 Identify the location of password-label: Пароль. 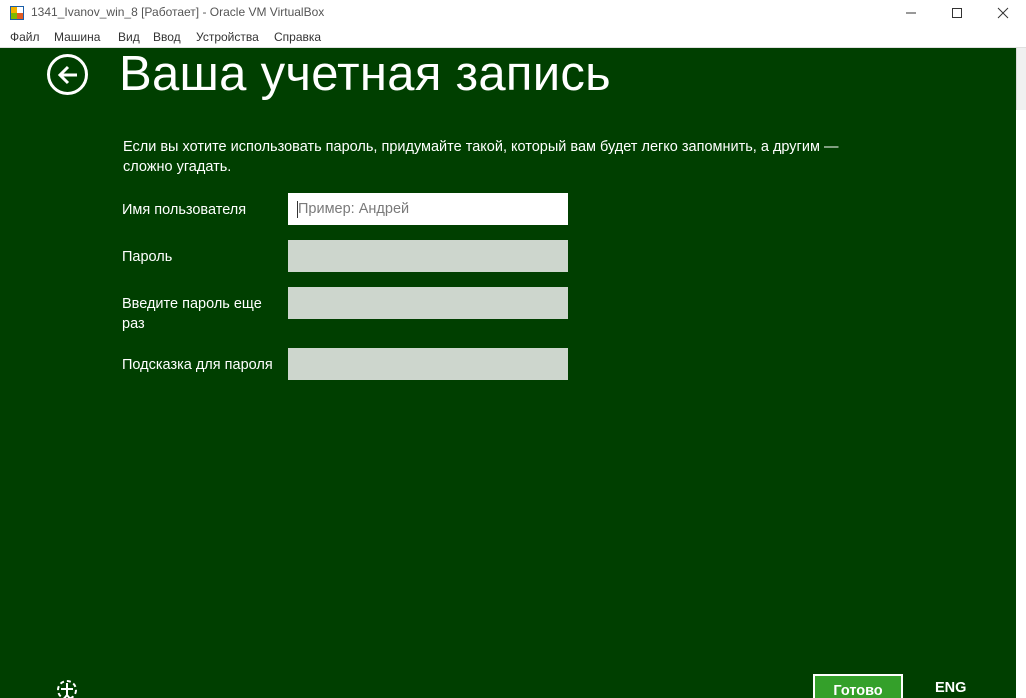
(147, 257).